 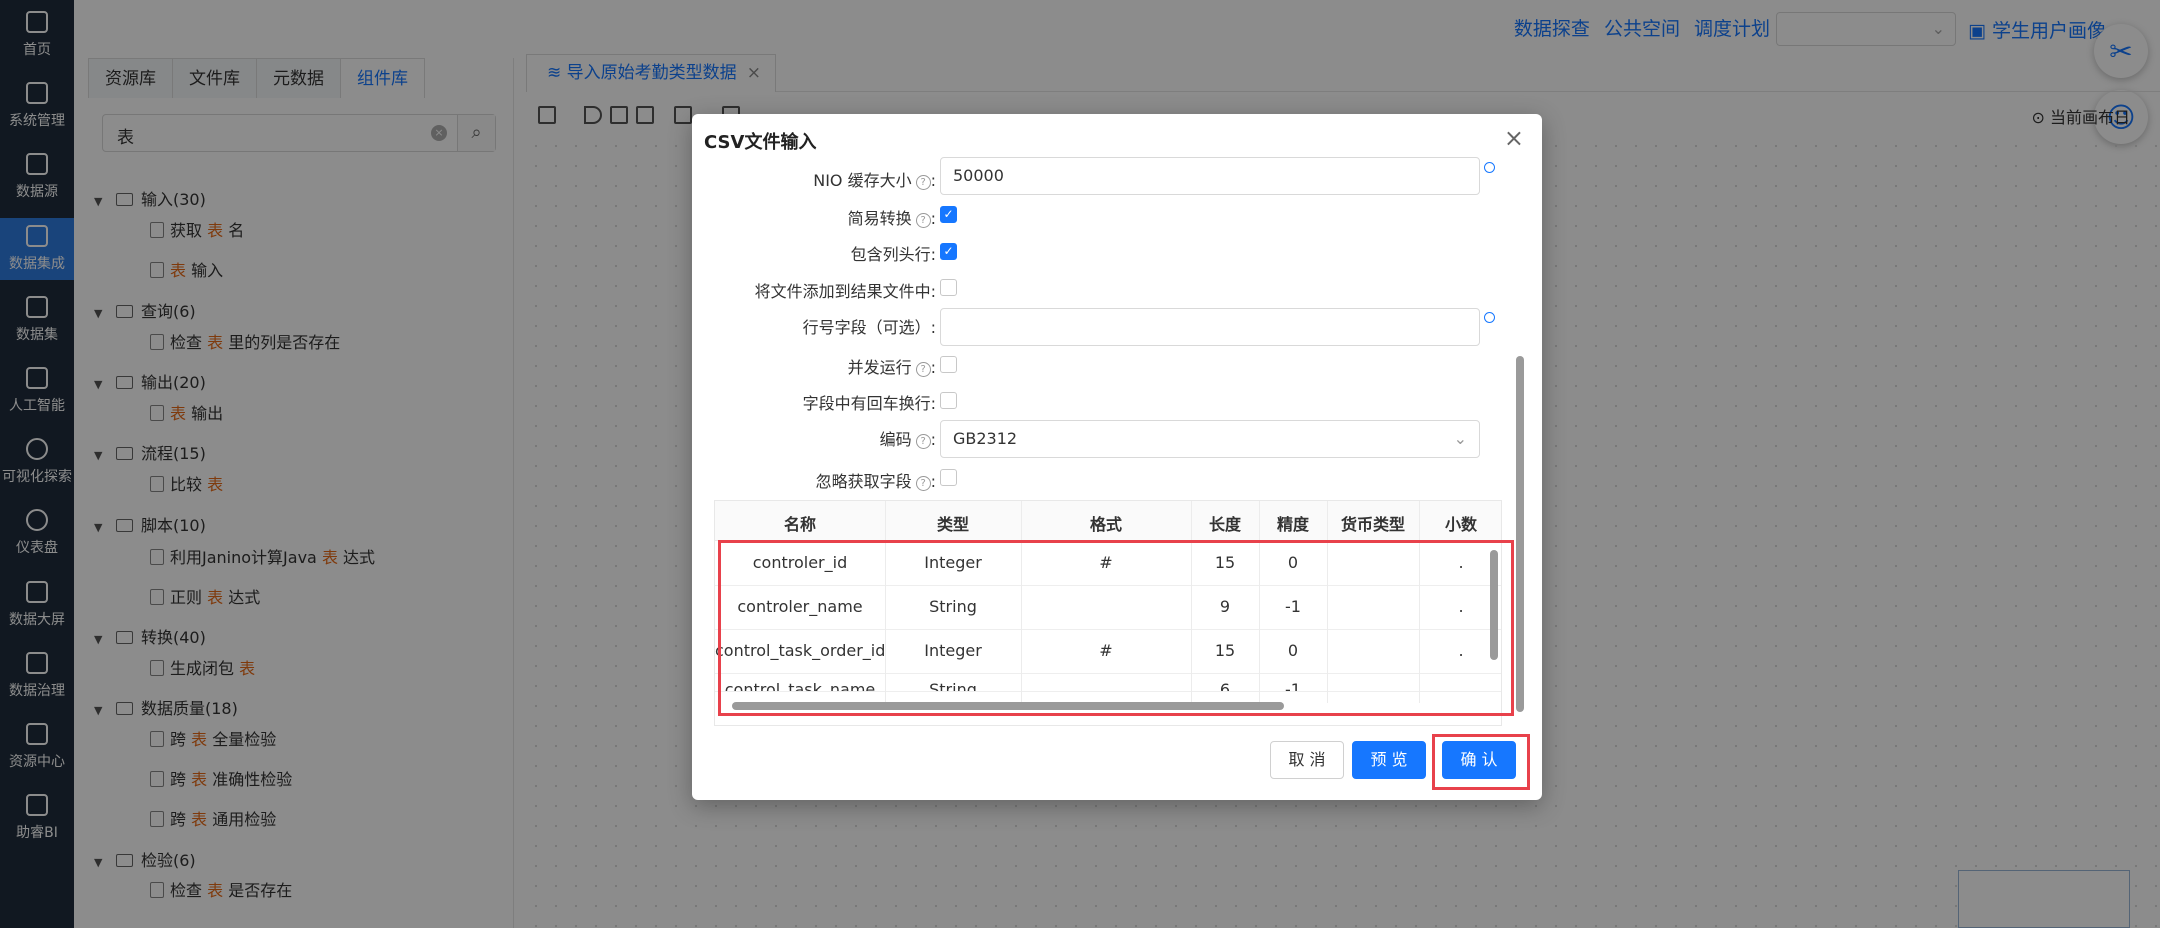 I want to click on encoding-row: 编码?:, so click(x=907, y=439).